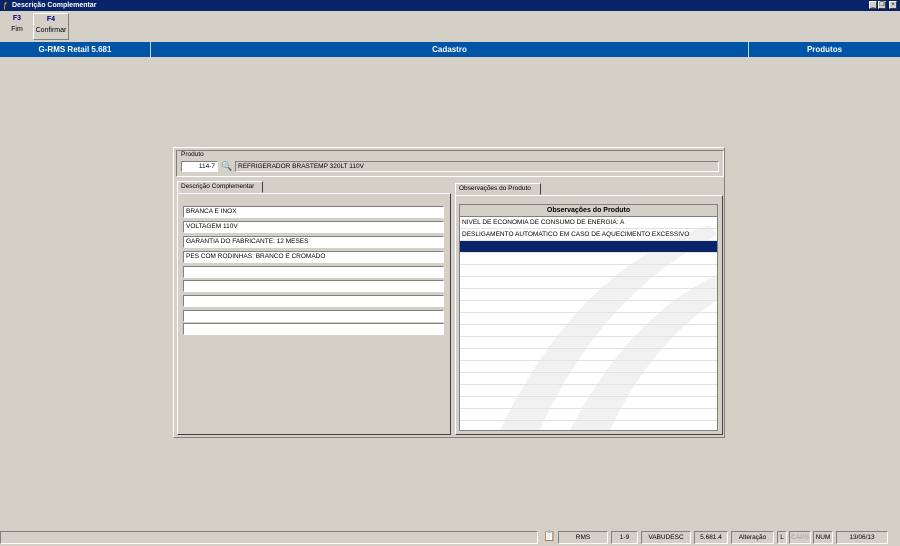  What do you see at coordinates (823, 537) in the screenshot?
I see `status-num: NUM` at bounding box center [823, 537].